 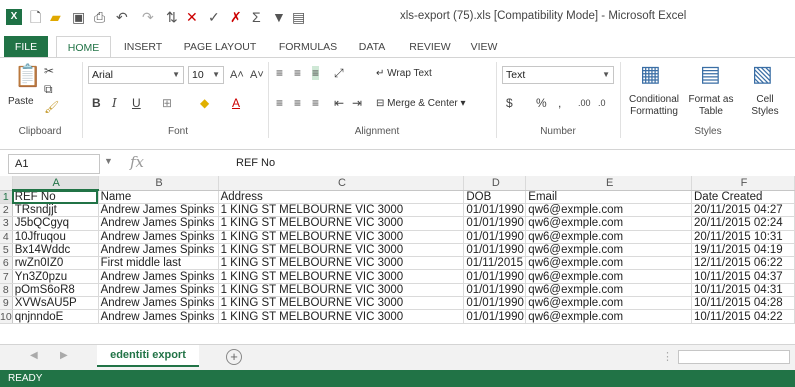 What do you see at coordinates (236, 103) in the screenshot?
I see `font-color-icon: A` at bounding box center [236, 103].